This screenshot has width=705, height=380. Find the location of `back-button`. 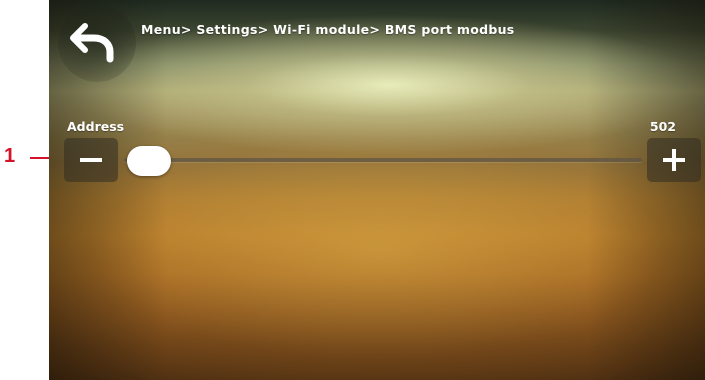

back-button is located at coordinates (97, 43).